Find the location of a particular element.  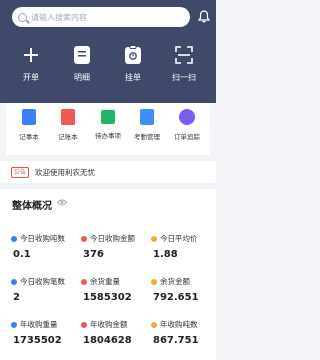

notice-text: 欢迎使用利农无忧 is located at coordinates (65, 172).